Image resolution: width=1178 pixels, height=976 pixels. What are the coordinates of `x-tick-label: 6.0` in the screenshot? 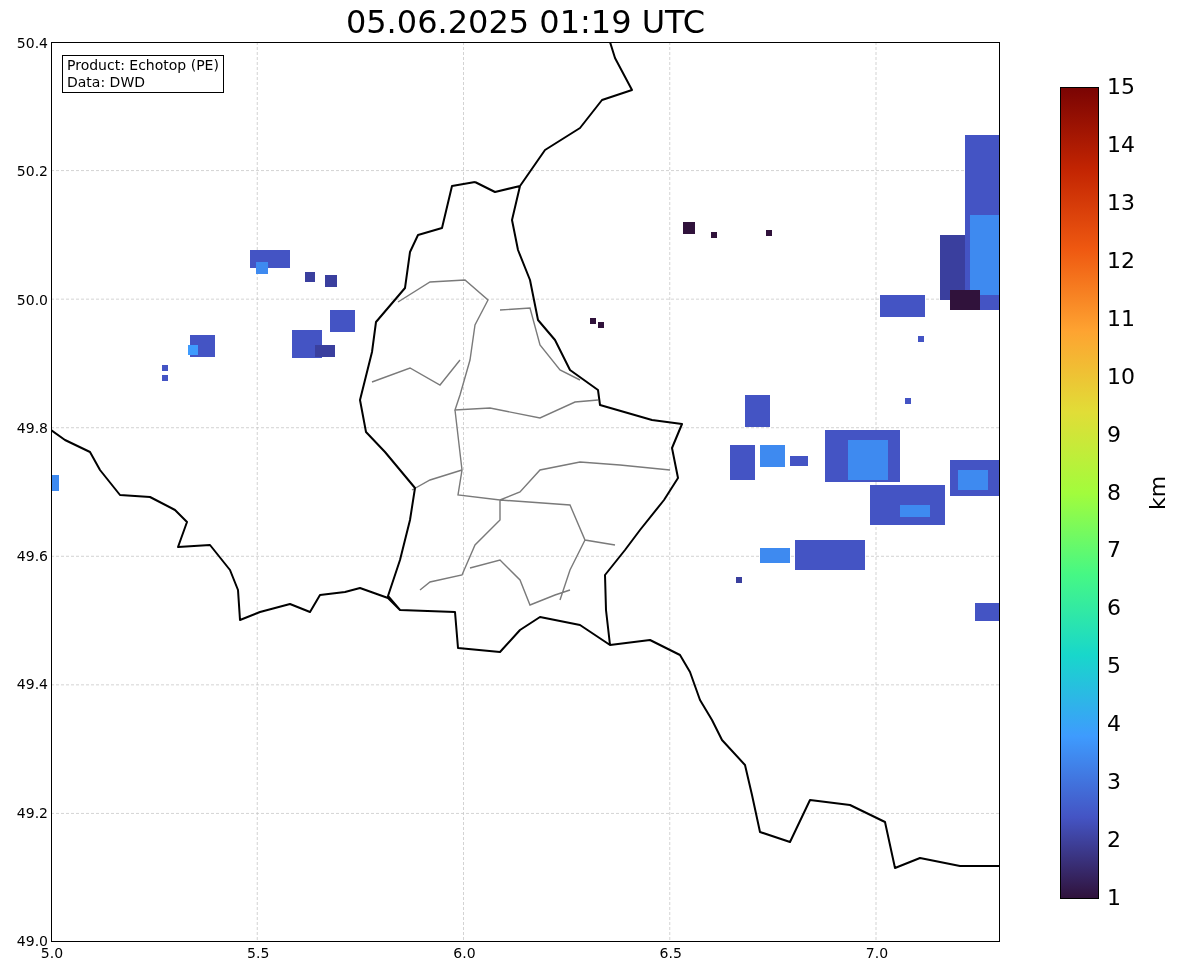 It's located at (464, 953).